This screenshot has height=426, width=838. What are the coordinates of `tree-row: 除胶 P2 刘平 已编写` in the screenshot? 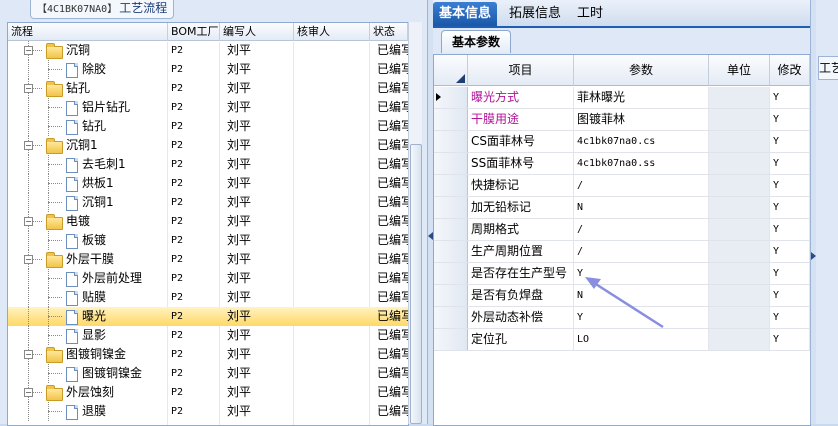 It's located at (208, 69).